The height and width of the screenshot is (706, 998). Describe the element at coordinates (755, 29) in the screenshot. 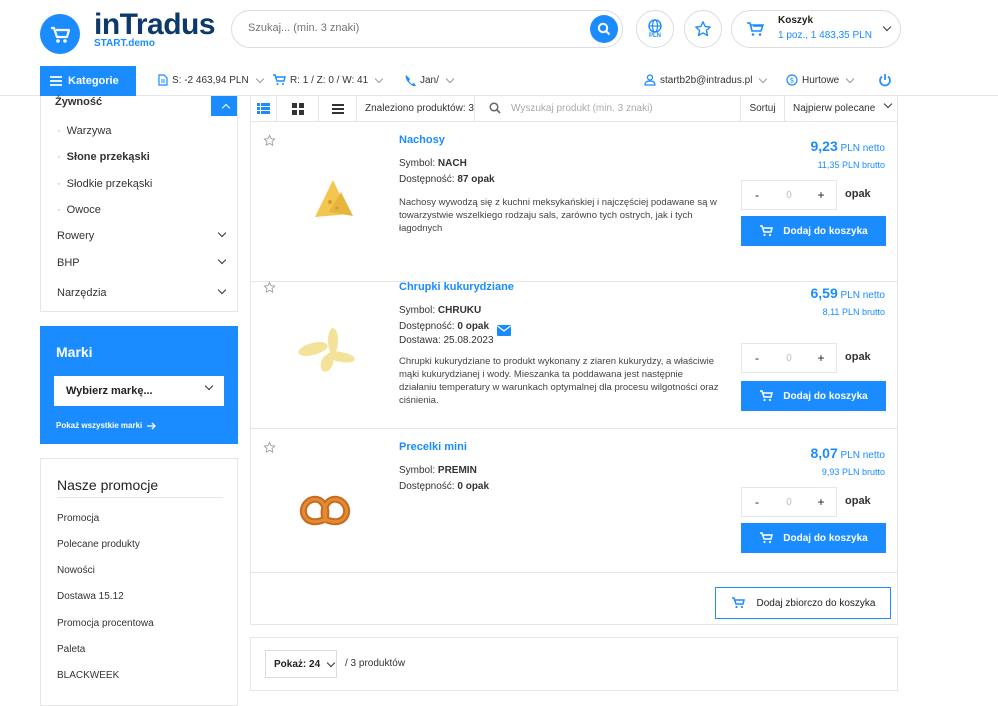

I see `cart-icon` at that location.